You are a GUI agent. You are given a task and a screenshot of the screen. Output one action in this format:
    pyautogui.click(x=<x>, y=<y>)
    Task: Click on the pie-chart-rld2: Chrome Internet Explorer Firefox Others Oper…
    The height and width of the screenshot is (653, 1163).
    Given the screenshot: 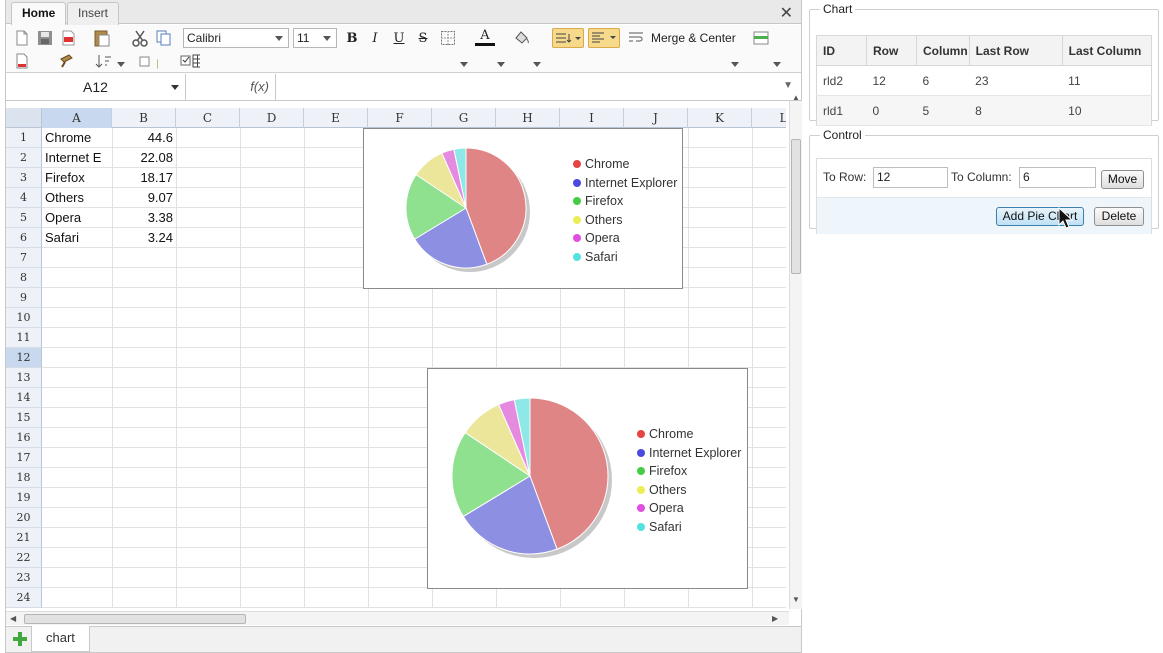 What is the action you would take?
    pyautogui.click(x=587, y=478)
    